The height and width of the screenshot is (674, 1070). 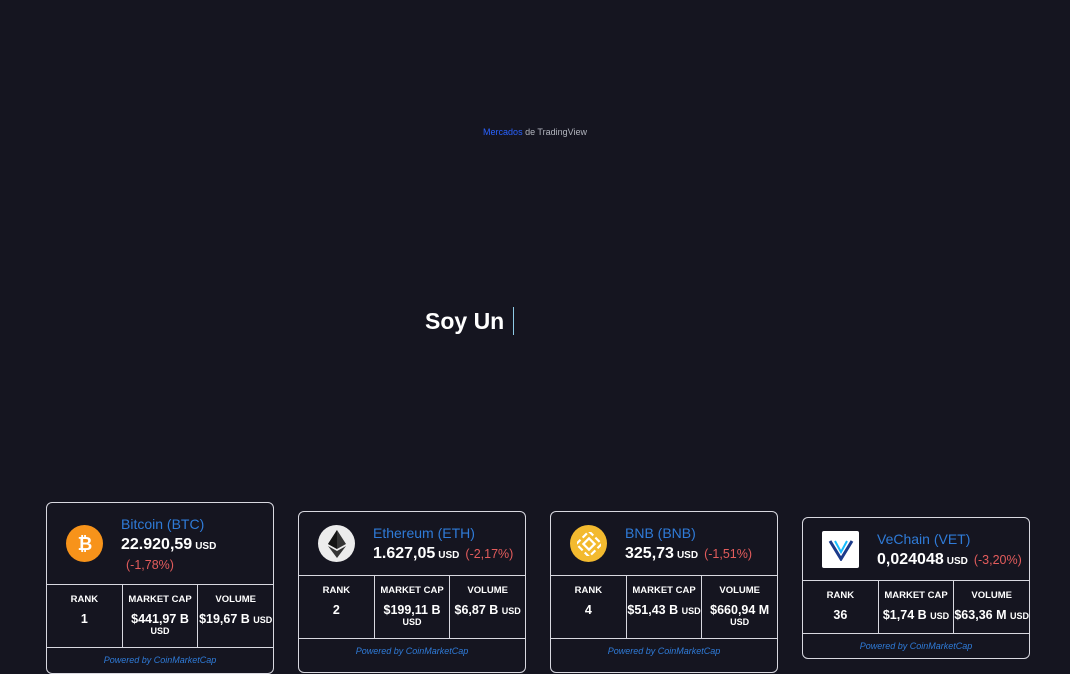 What do you see at coordinates (588, 543) in the screenshot?
I see `bnb-icon` at bounding box center [588, 543].